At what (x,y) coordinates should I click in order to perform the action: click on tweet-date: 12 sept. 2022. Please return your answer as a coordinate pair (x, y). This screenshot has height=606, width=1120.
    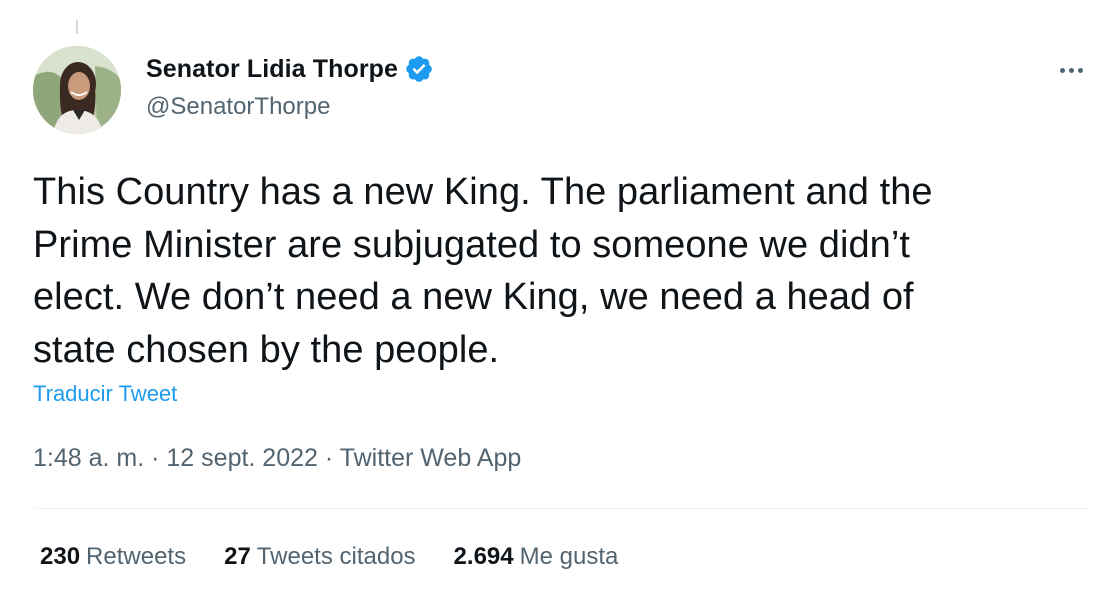
    Looking at the image, I should click on (242, 458).